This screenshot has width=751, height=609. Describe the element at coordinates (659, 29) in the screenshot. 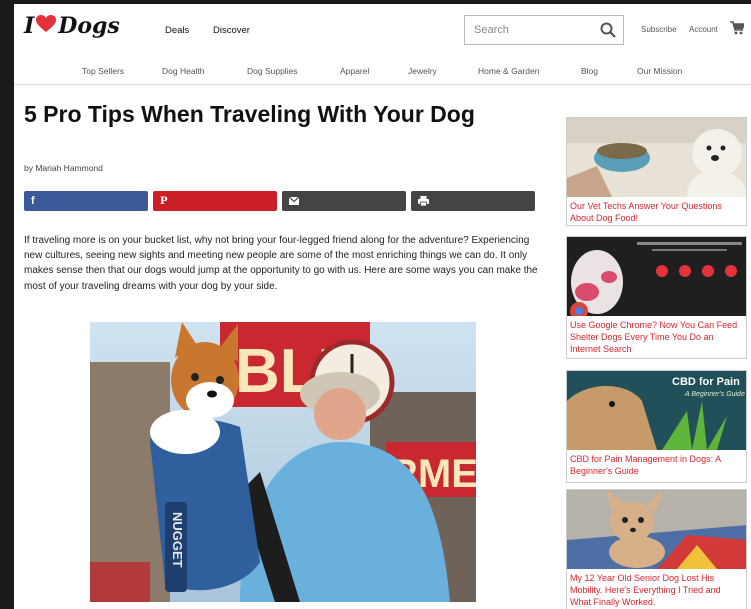

I see `subscribe-link: Subscribe` at that location.